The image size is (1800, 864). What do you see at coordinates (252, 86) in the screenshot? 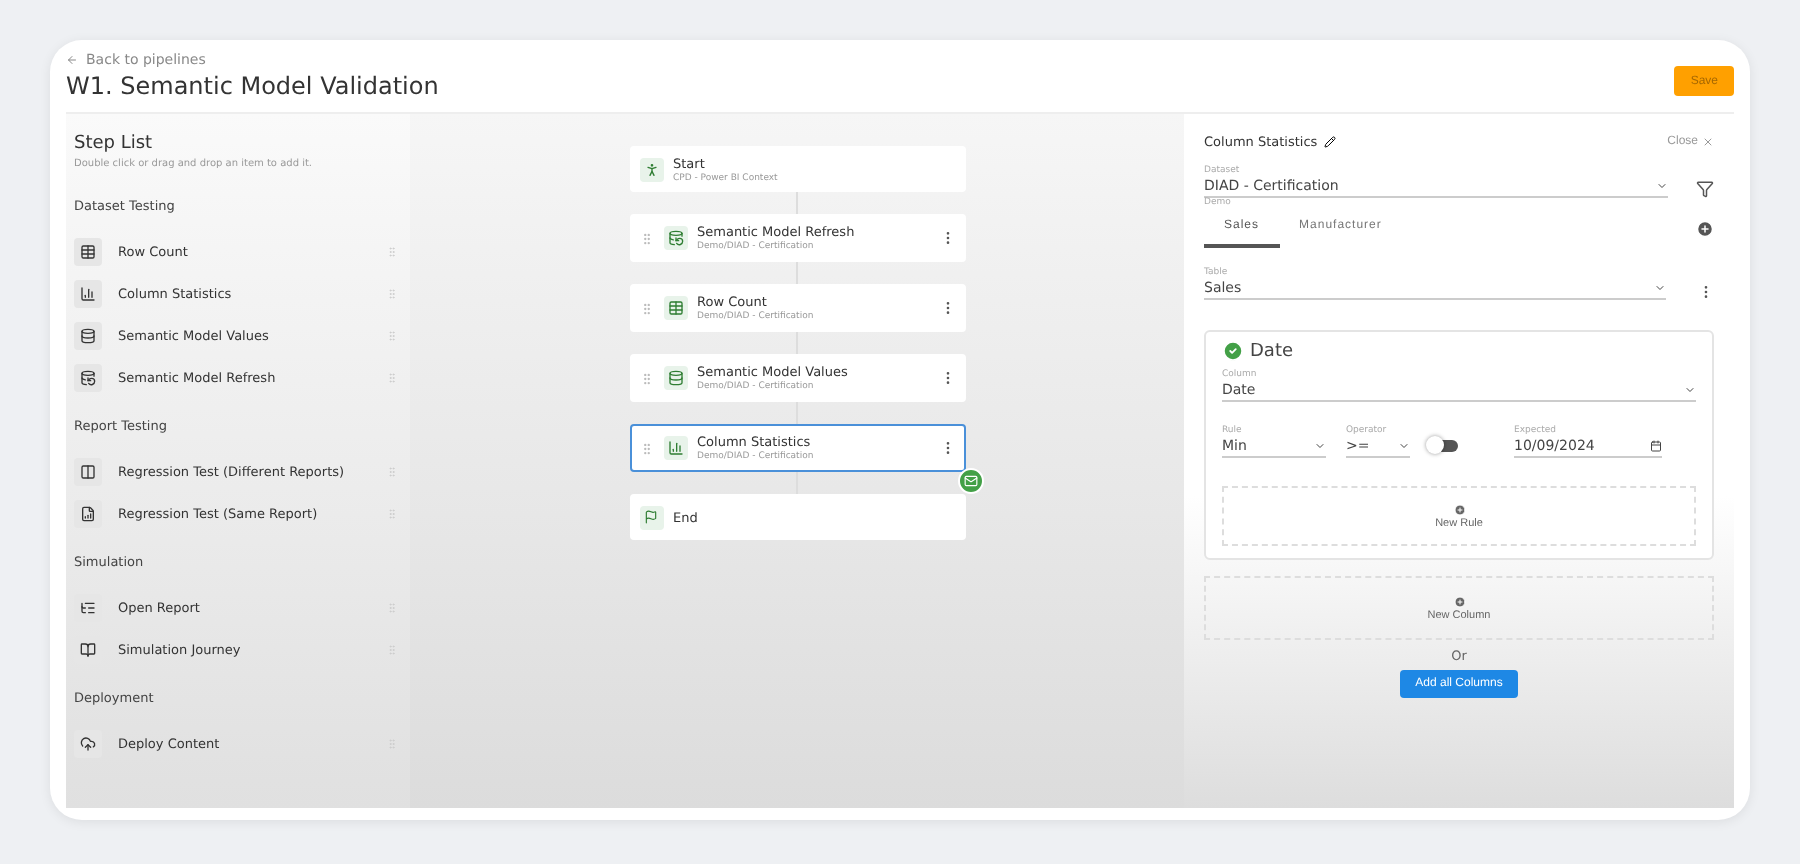
I see `page-title: W1. Semantic Model Validation` at bounding box center [252, 86].